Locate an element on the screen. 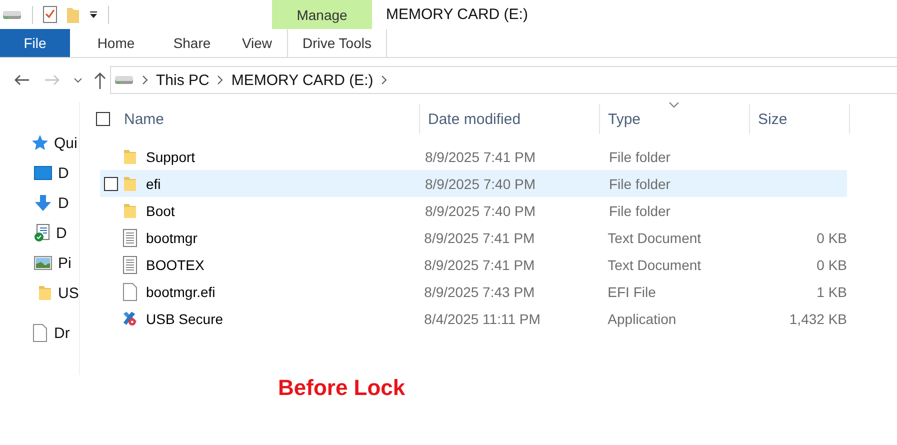 The height and width of the screenshot is (445, 897). file-size: 1 KB is located at coordinates (831, 292).